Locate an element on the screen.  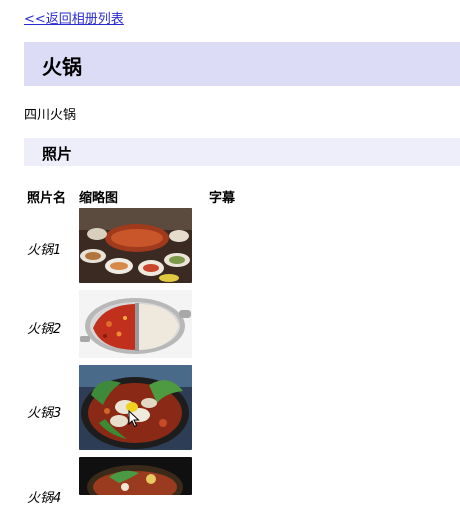
column-header-thumbnail: 缩略图 is located at coordinates (99, 198).